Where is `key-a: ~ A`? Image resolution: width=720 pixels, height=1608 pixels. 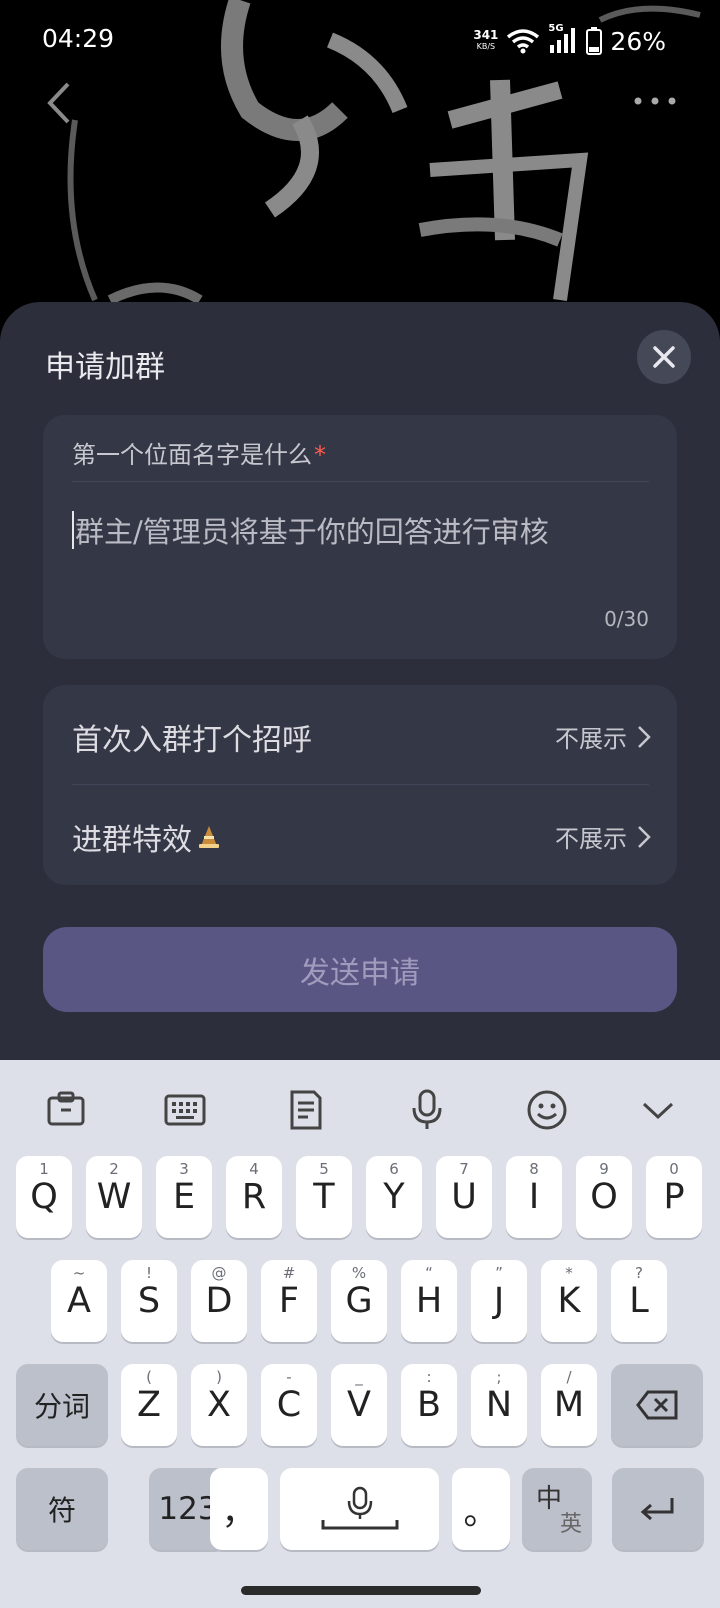
key-a: ~ A is located at coordinates (79, 1301).